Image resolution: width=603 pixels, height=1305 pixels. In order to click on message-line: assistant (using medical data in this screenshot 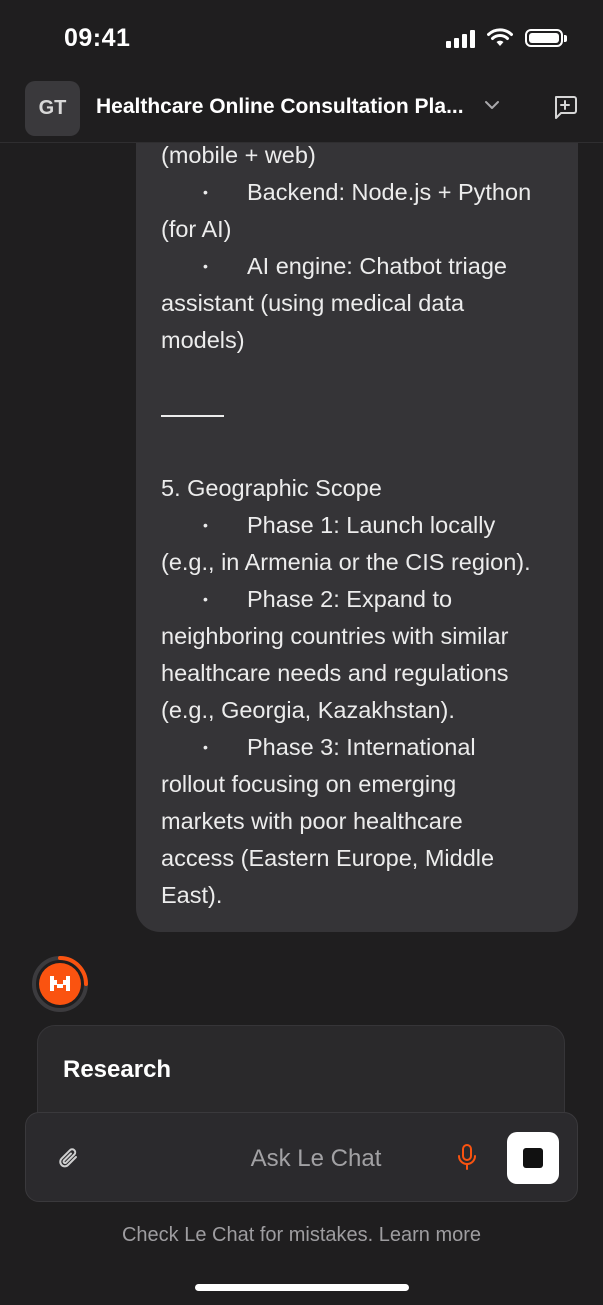, I will do `click(313, 303)`.